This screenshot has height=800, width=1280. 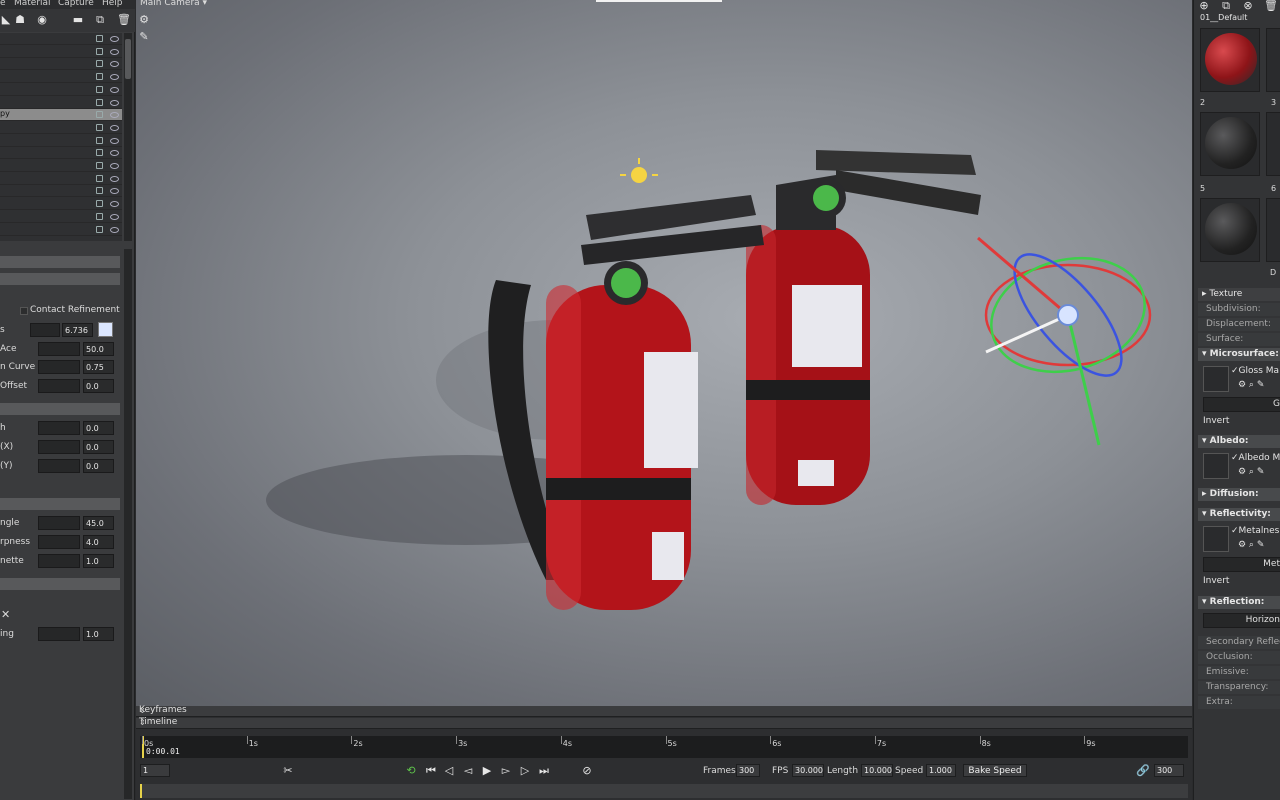 I want to click on menu-item-material: Material, so click(x=32, y=4).